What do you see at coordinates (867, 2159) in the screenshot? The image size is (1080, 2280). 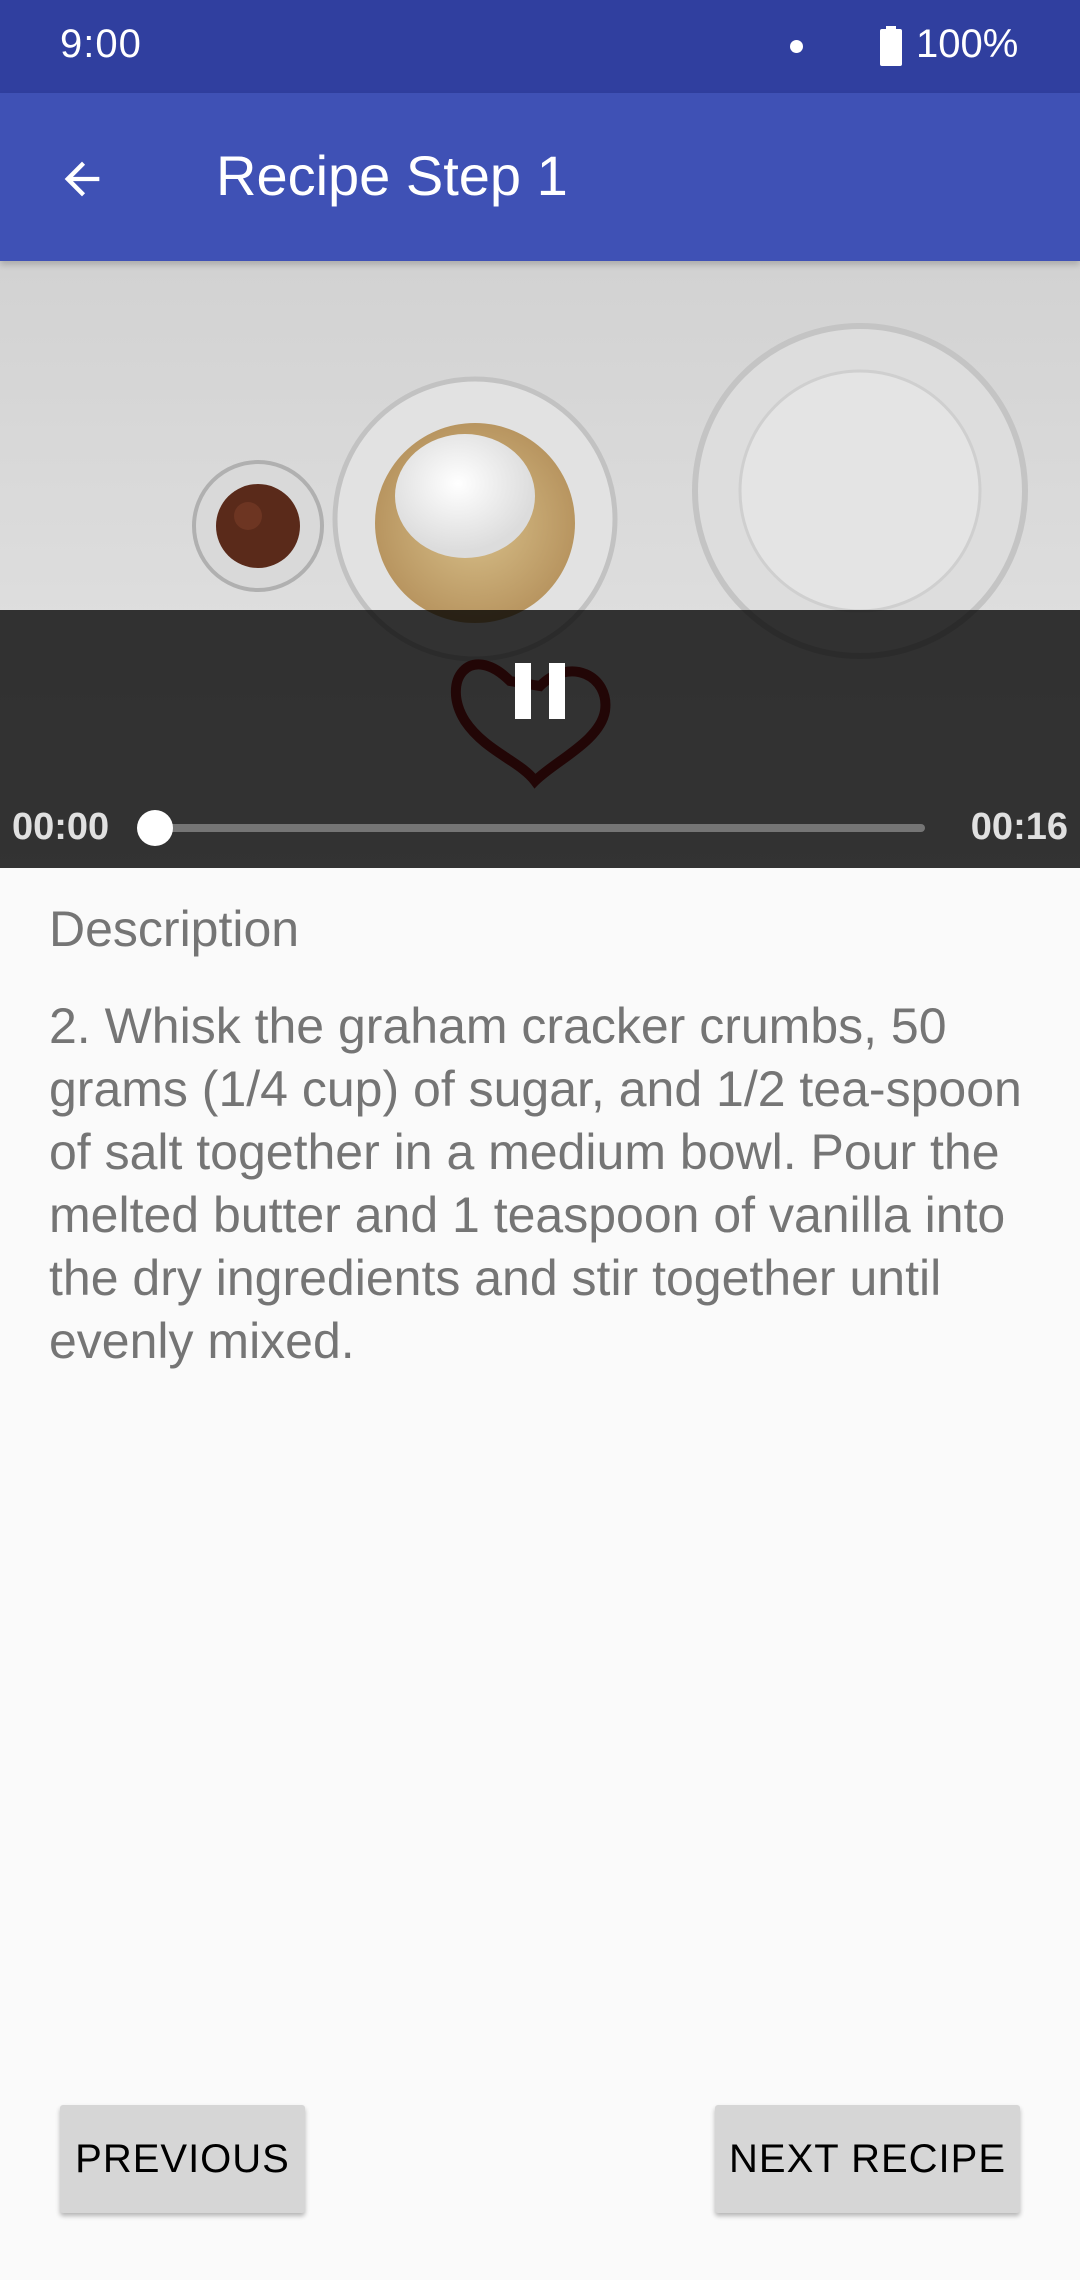 I see `next-recipe-button: NEXT RECIPE` at bounding box center [867, 2159].